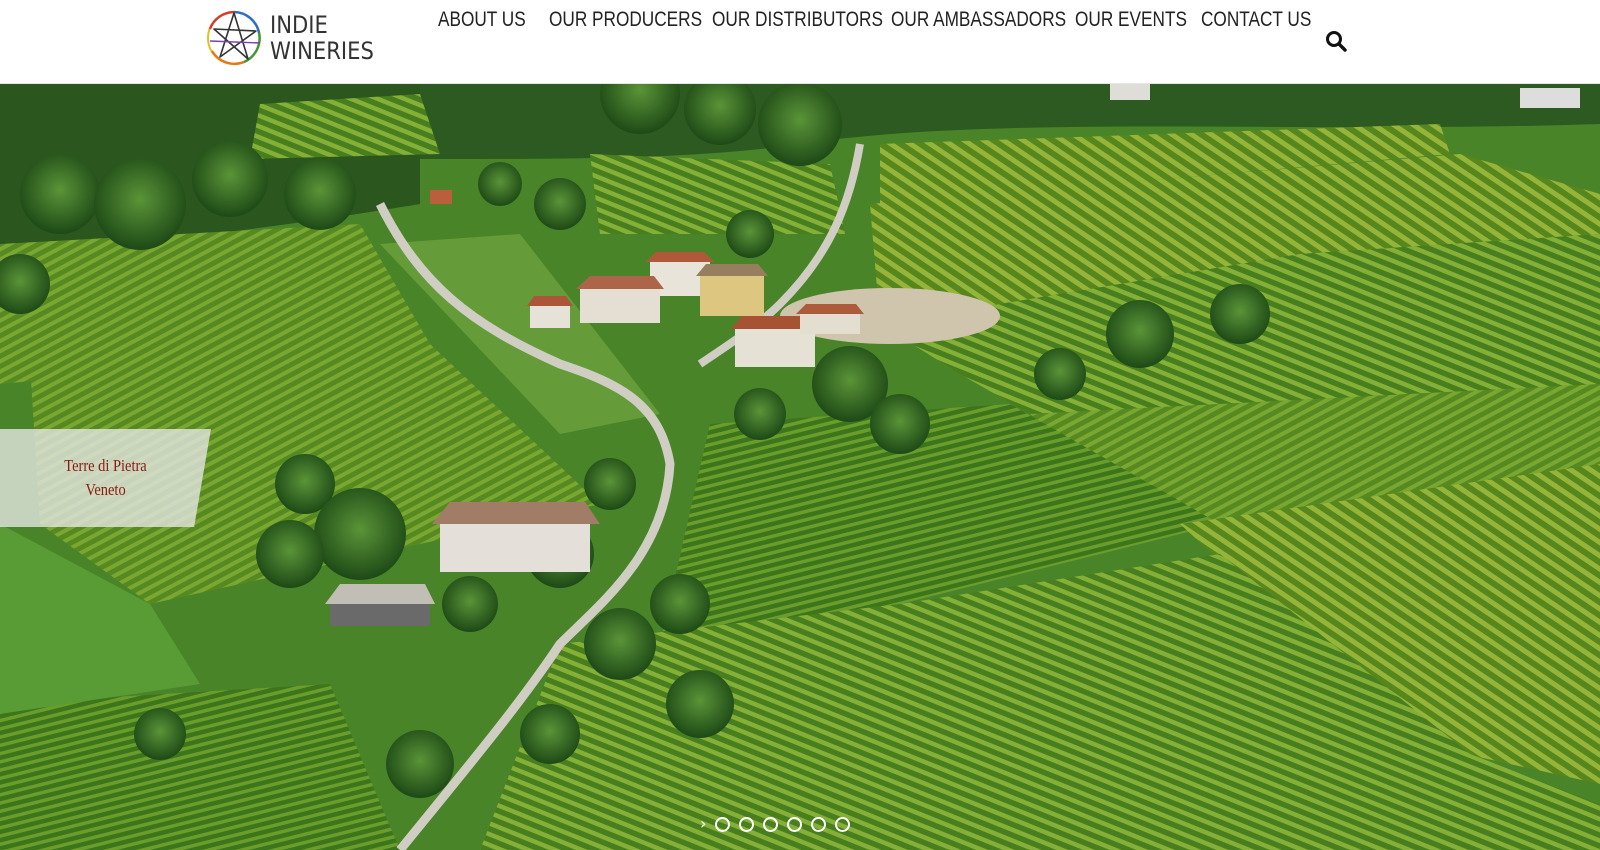 The image size is (1600, 850). What do you see at coordinates (1256, 20) in the screenshot?
I see `nav-contact-us: CONTACT US` at bounding box center [1256, 20].